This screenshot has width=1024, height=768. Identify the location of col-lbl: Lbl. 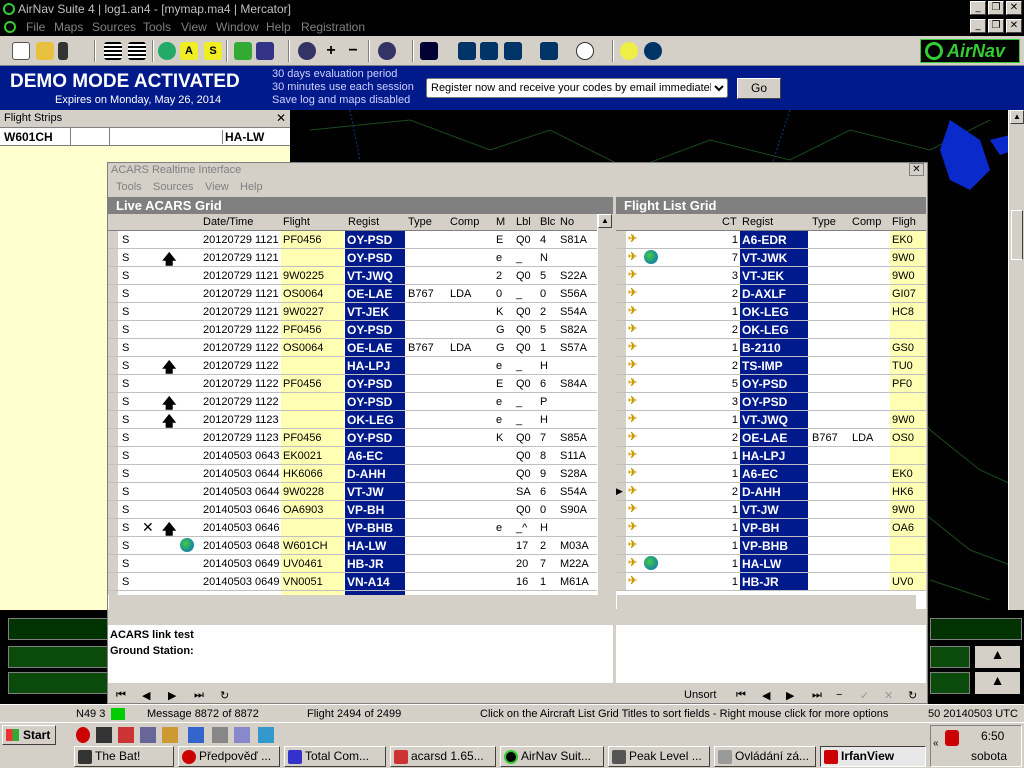
(523, 222).